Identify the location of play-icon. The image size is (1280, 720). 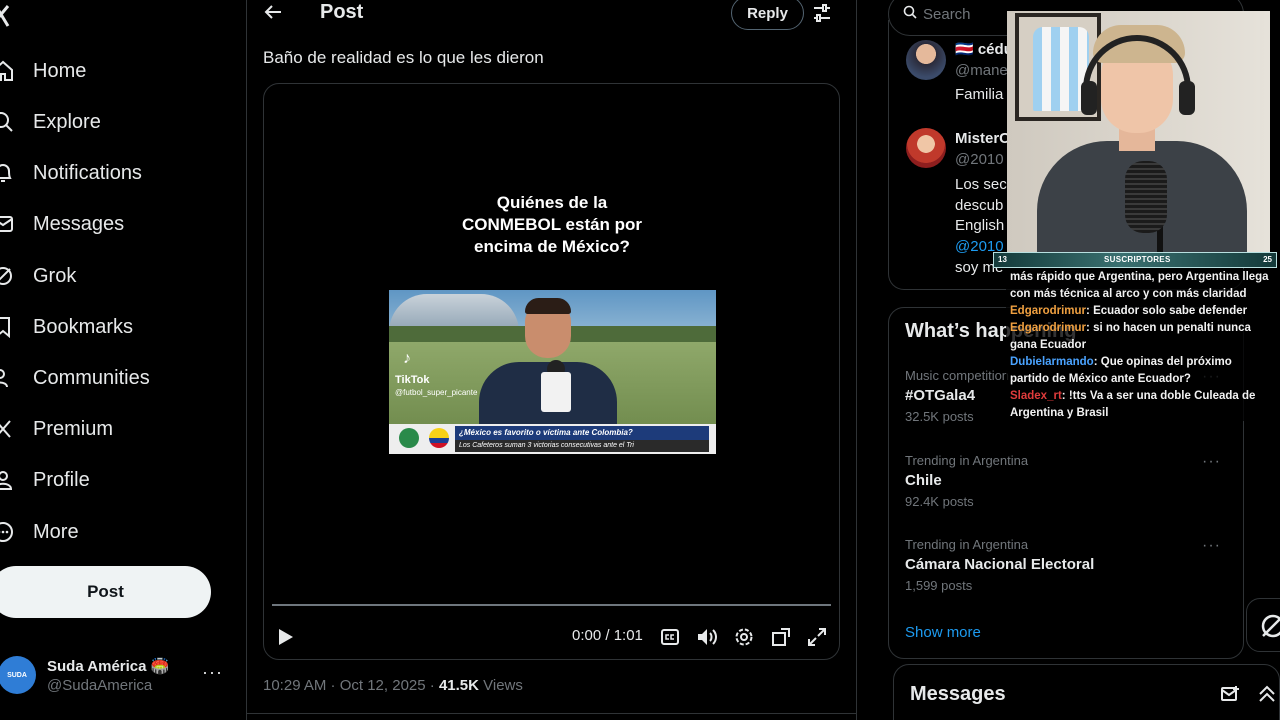
(286, 637).